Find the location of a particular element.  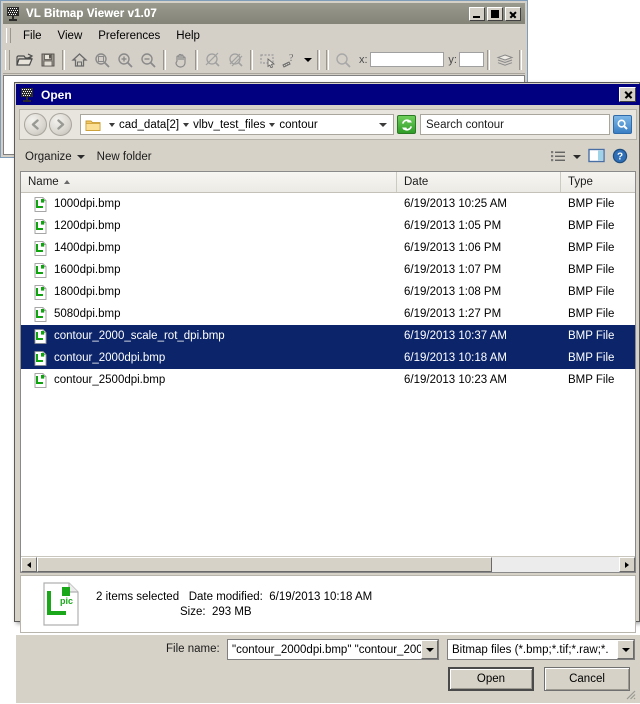

menu-preferences: Preferences is located at coordinates (129, 36).